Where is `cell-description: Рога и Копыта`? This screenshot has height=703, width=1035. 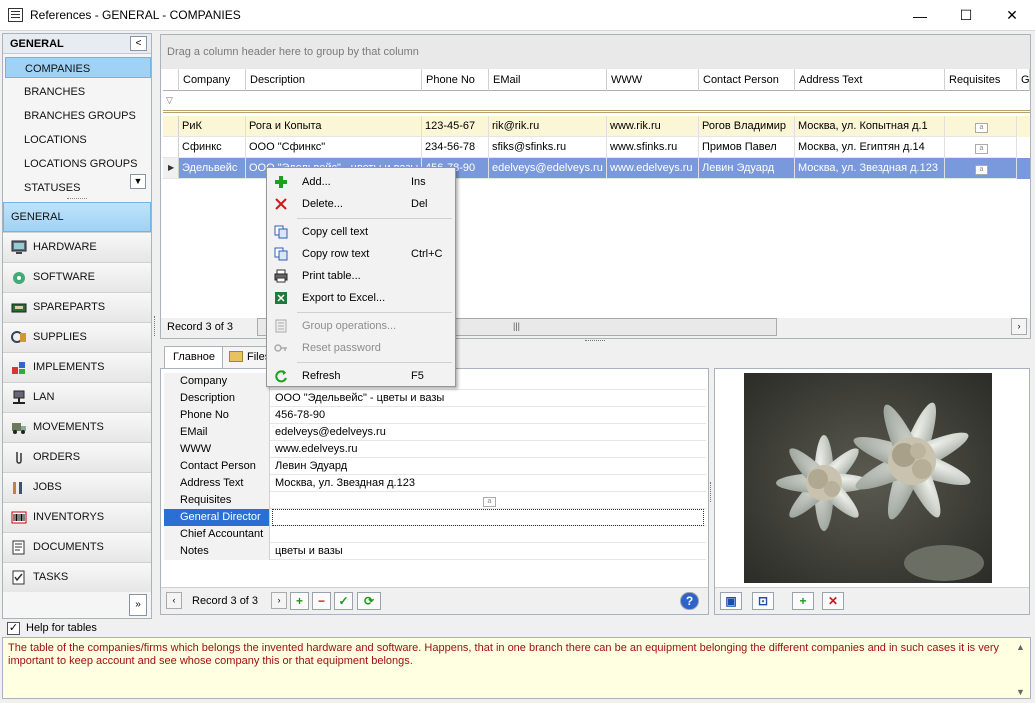 cell-description: Рога и Копыта is located at coordinates (334, 126).